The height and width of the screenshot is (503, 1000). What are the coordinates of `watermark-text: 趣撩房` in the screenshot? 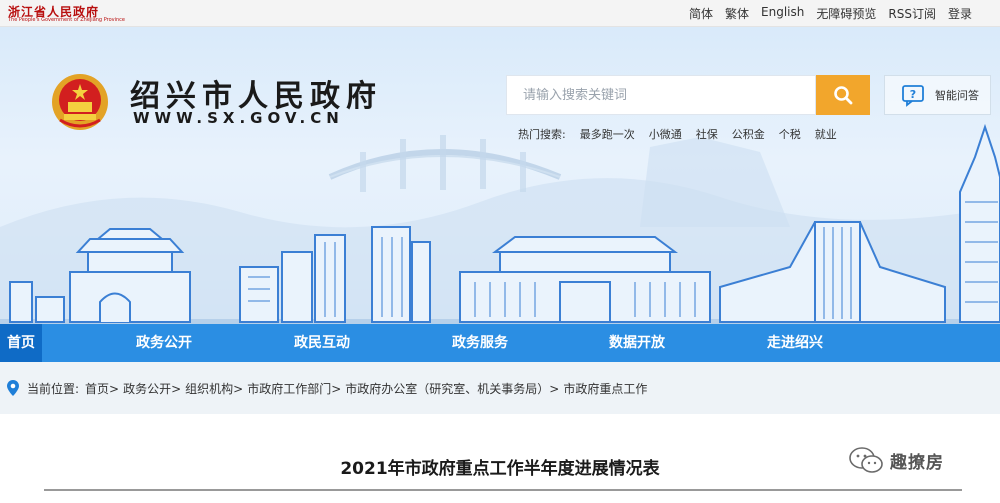 It's located at (917, 462).